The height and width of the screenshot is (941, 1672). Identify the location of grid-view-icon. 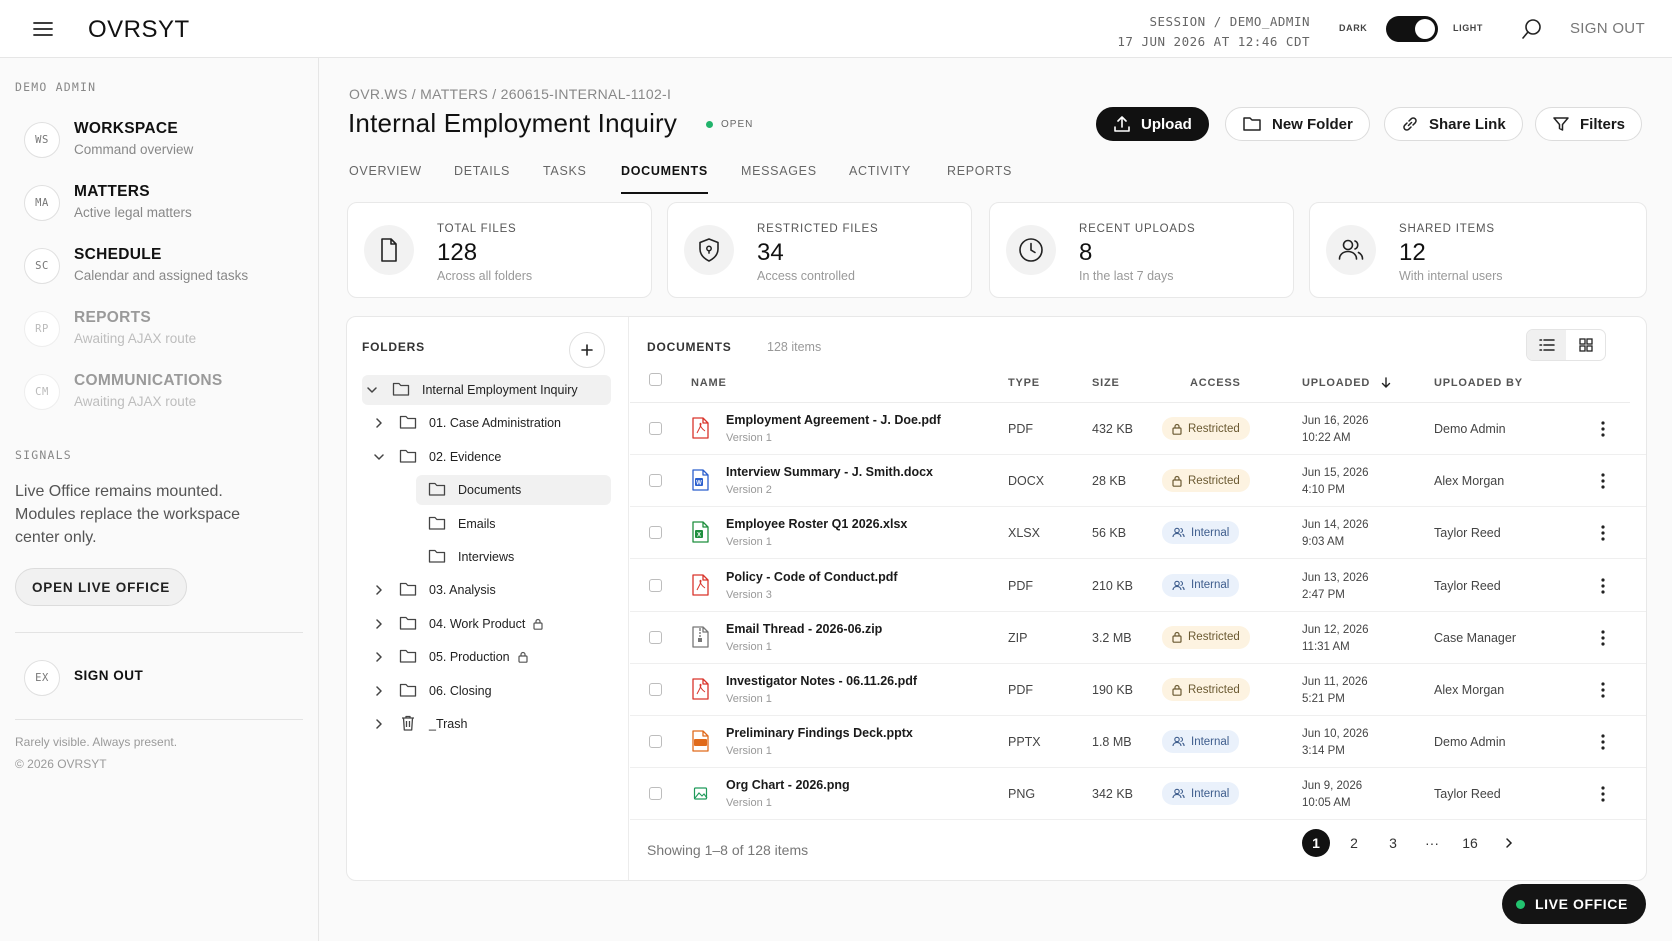
(1585, 345).